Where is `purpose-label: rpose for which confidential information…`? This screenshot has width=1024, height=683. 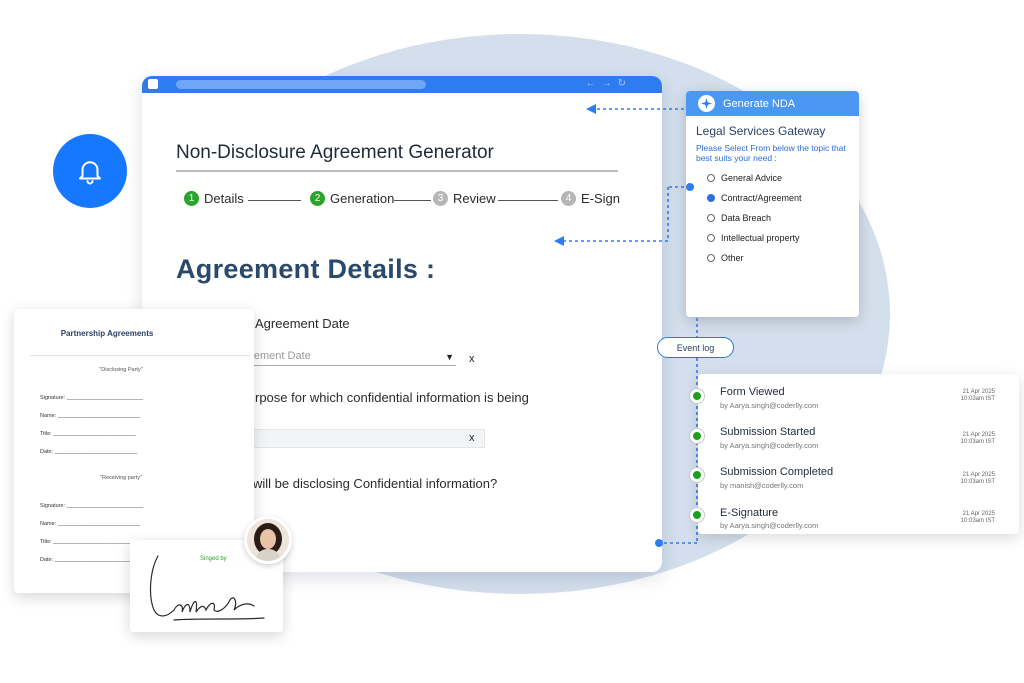
purpose-label: rpose for which confidential information… is located at coordinates (392, 397).